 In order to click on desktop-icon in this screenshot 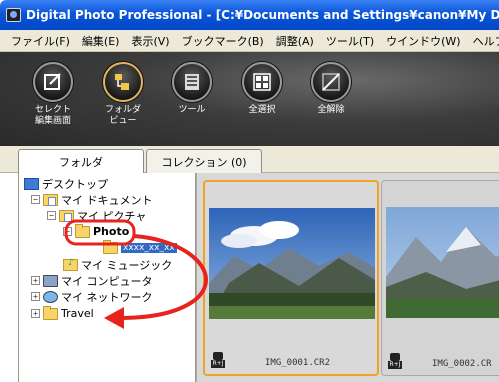, I will do `click(31, 183)`.